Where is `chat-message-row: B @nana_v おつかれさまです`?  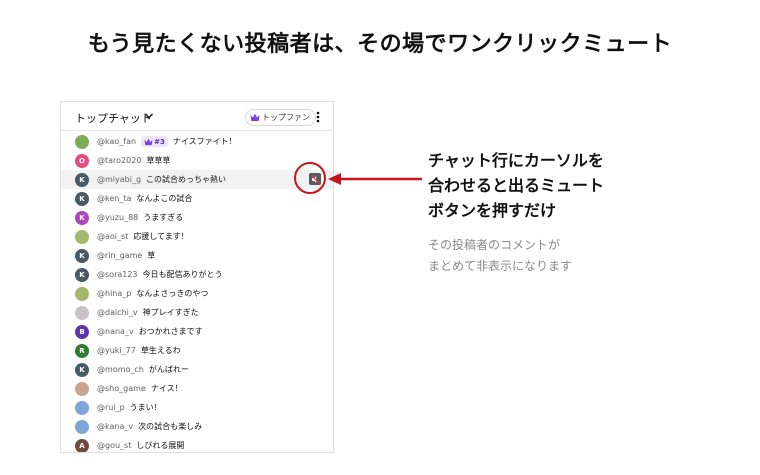 chat-message-row: B @nana_v おつかれさまです is located at coordinates (197, 331).